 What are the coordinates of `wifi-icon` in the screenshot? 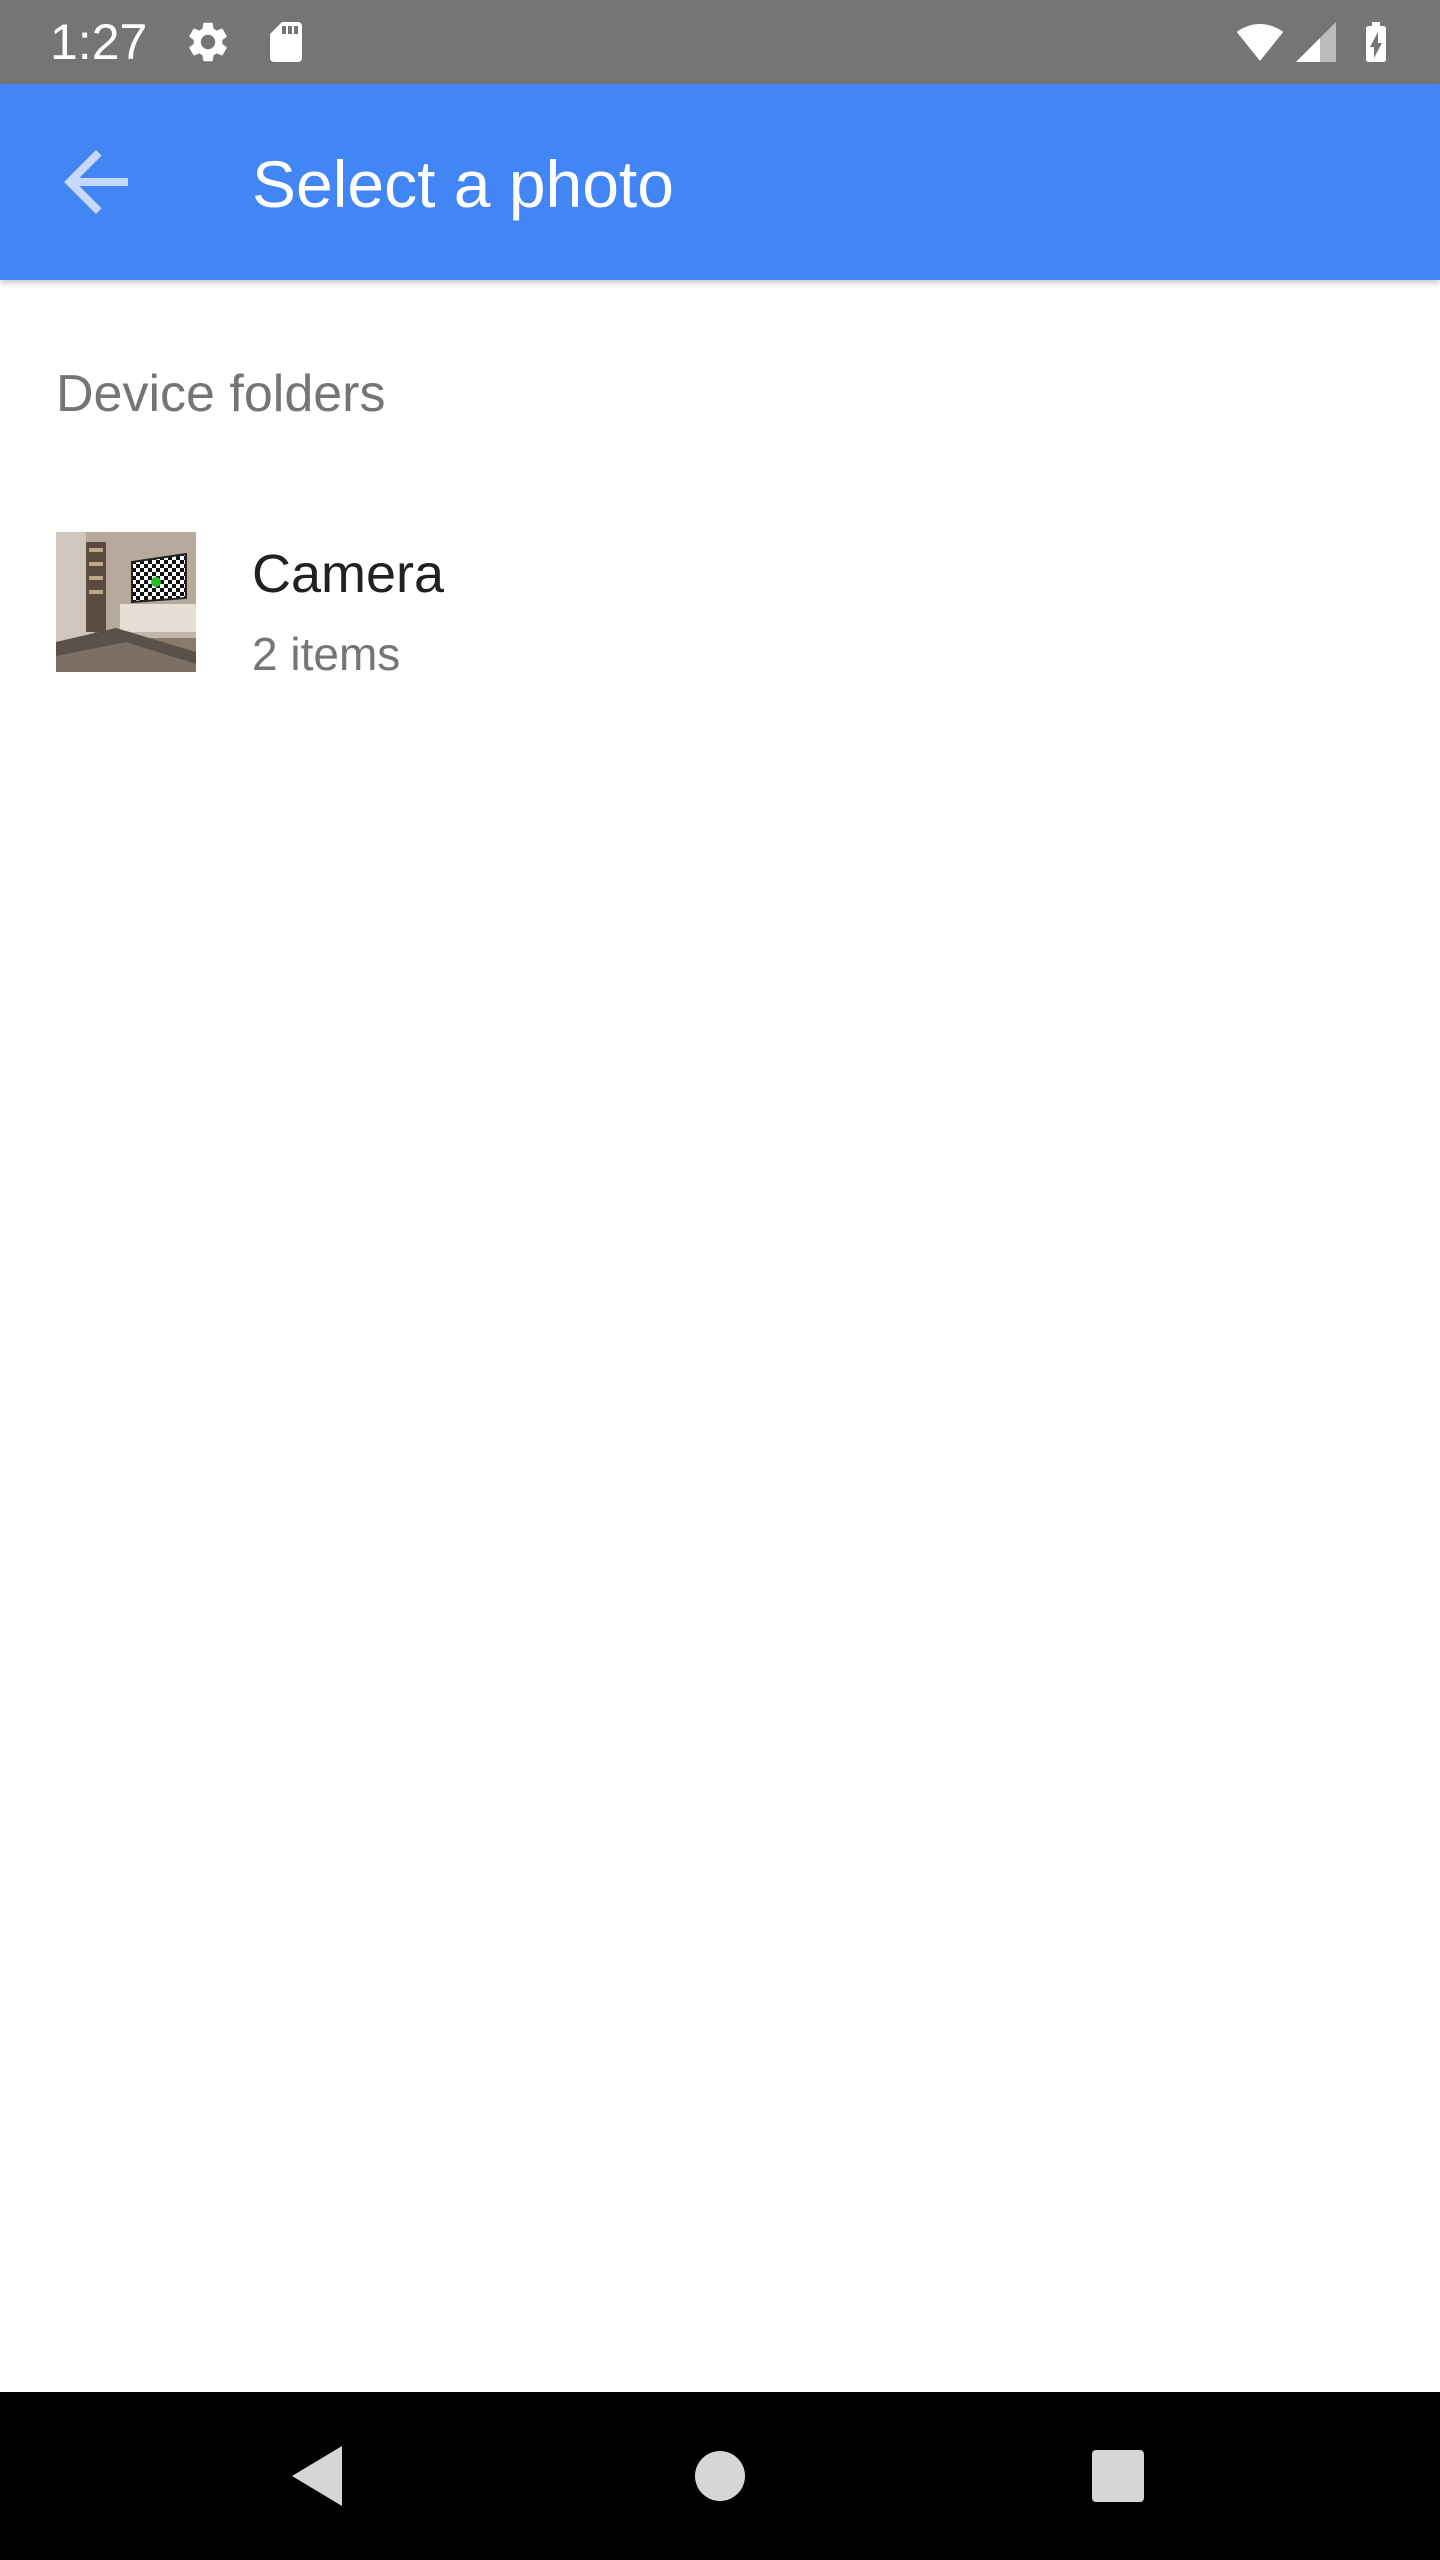 It's located at (1260, 42).